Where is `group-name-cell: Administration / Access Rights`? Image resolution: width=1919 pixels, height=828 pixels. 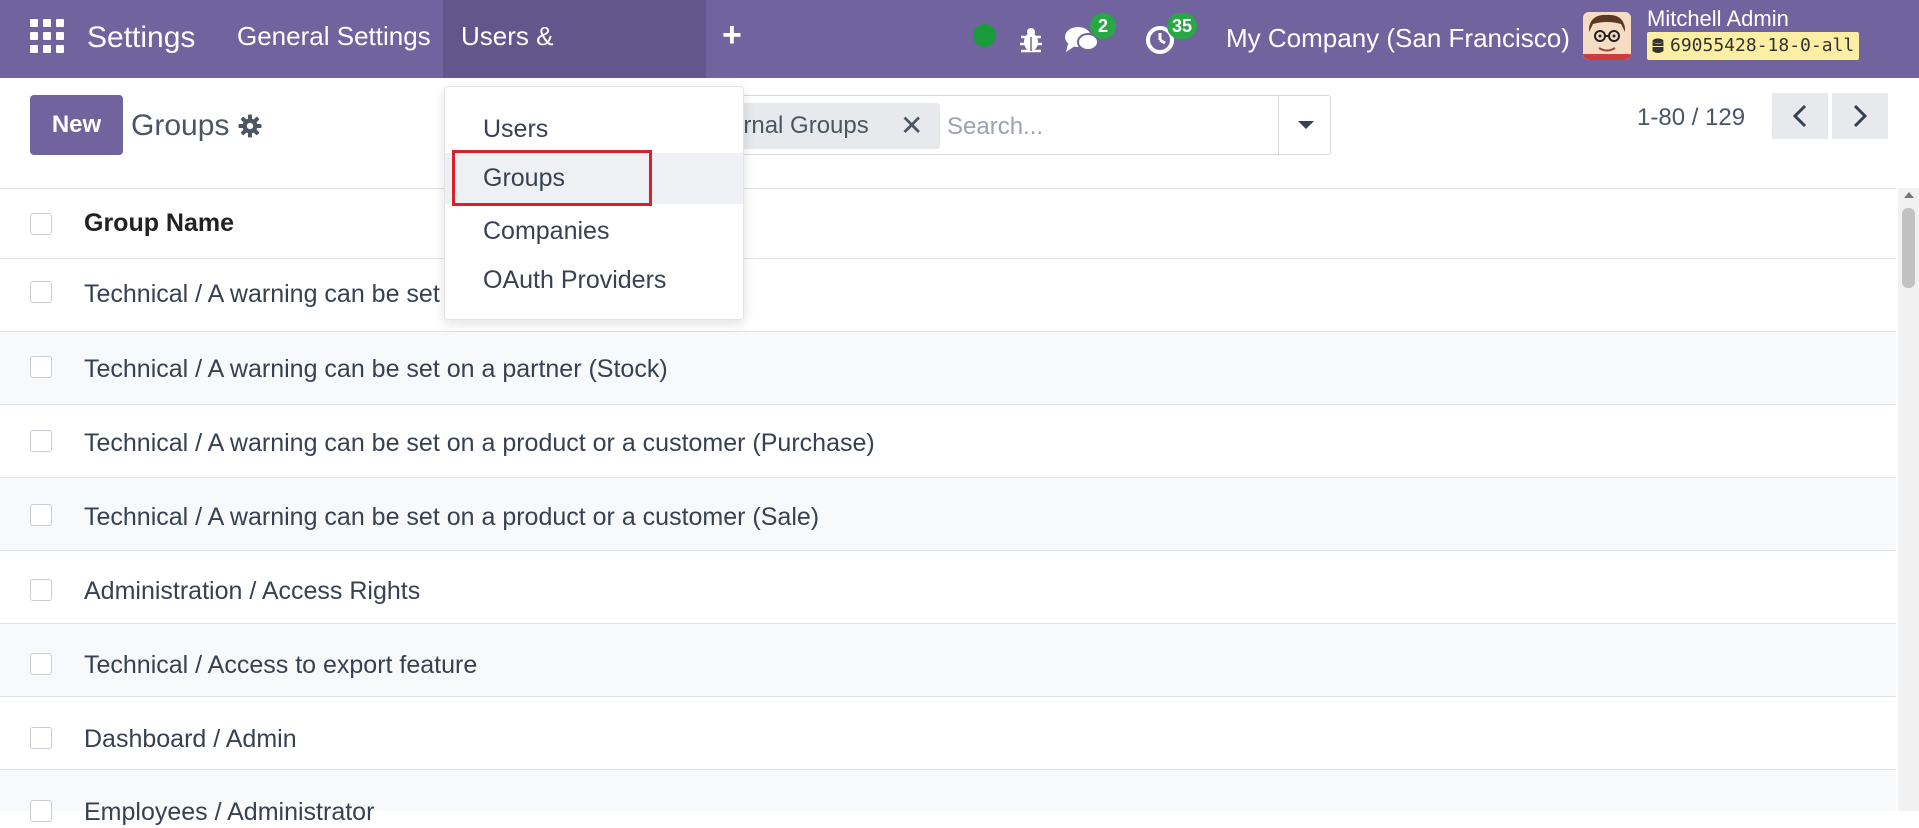
group-name-cell: Administration / Access Rights is located at coordinates (252, 591).